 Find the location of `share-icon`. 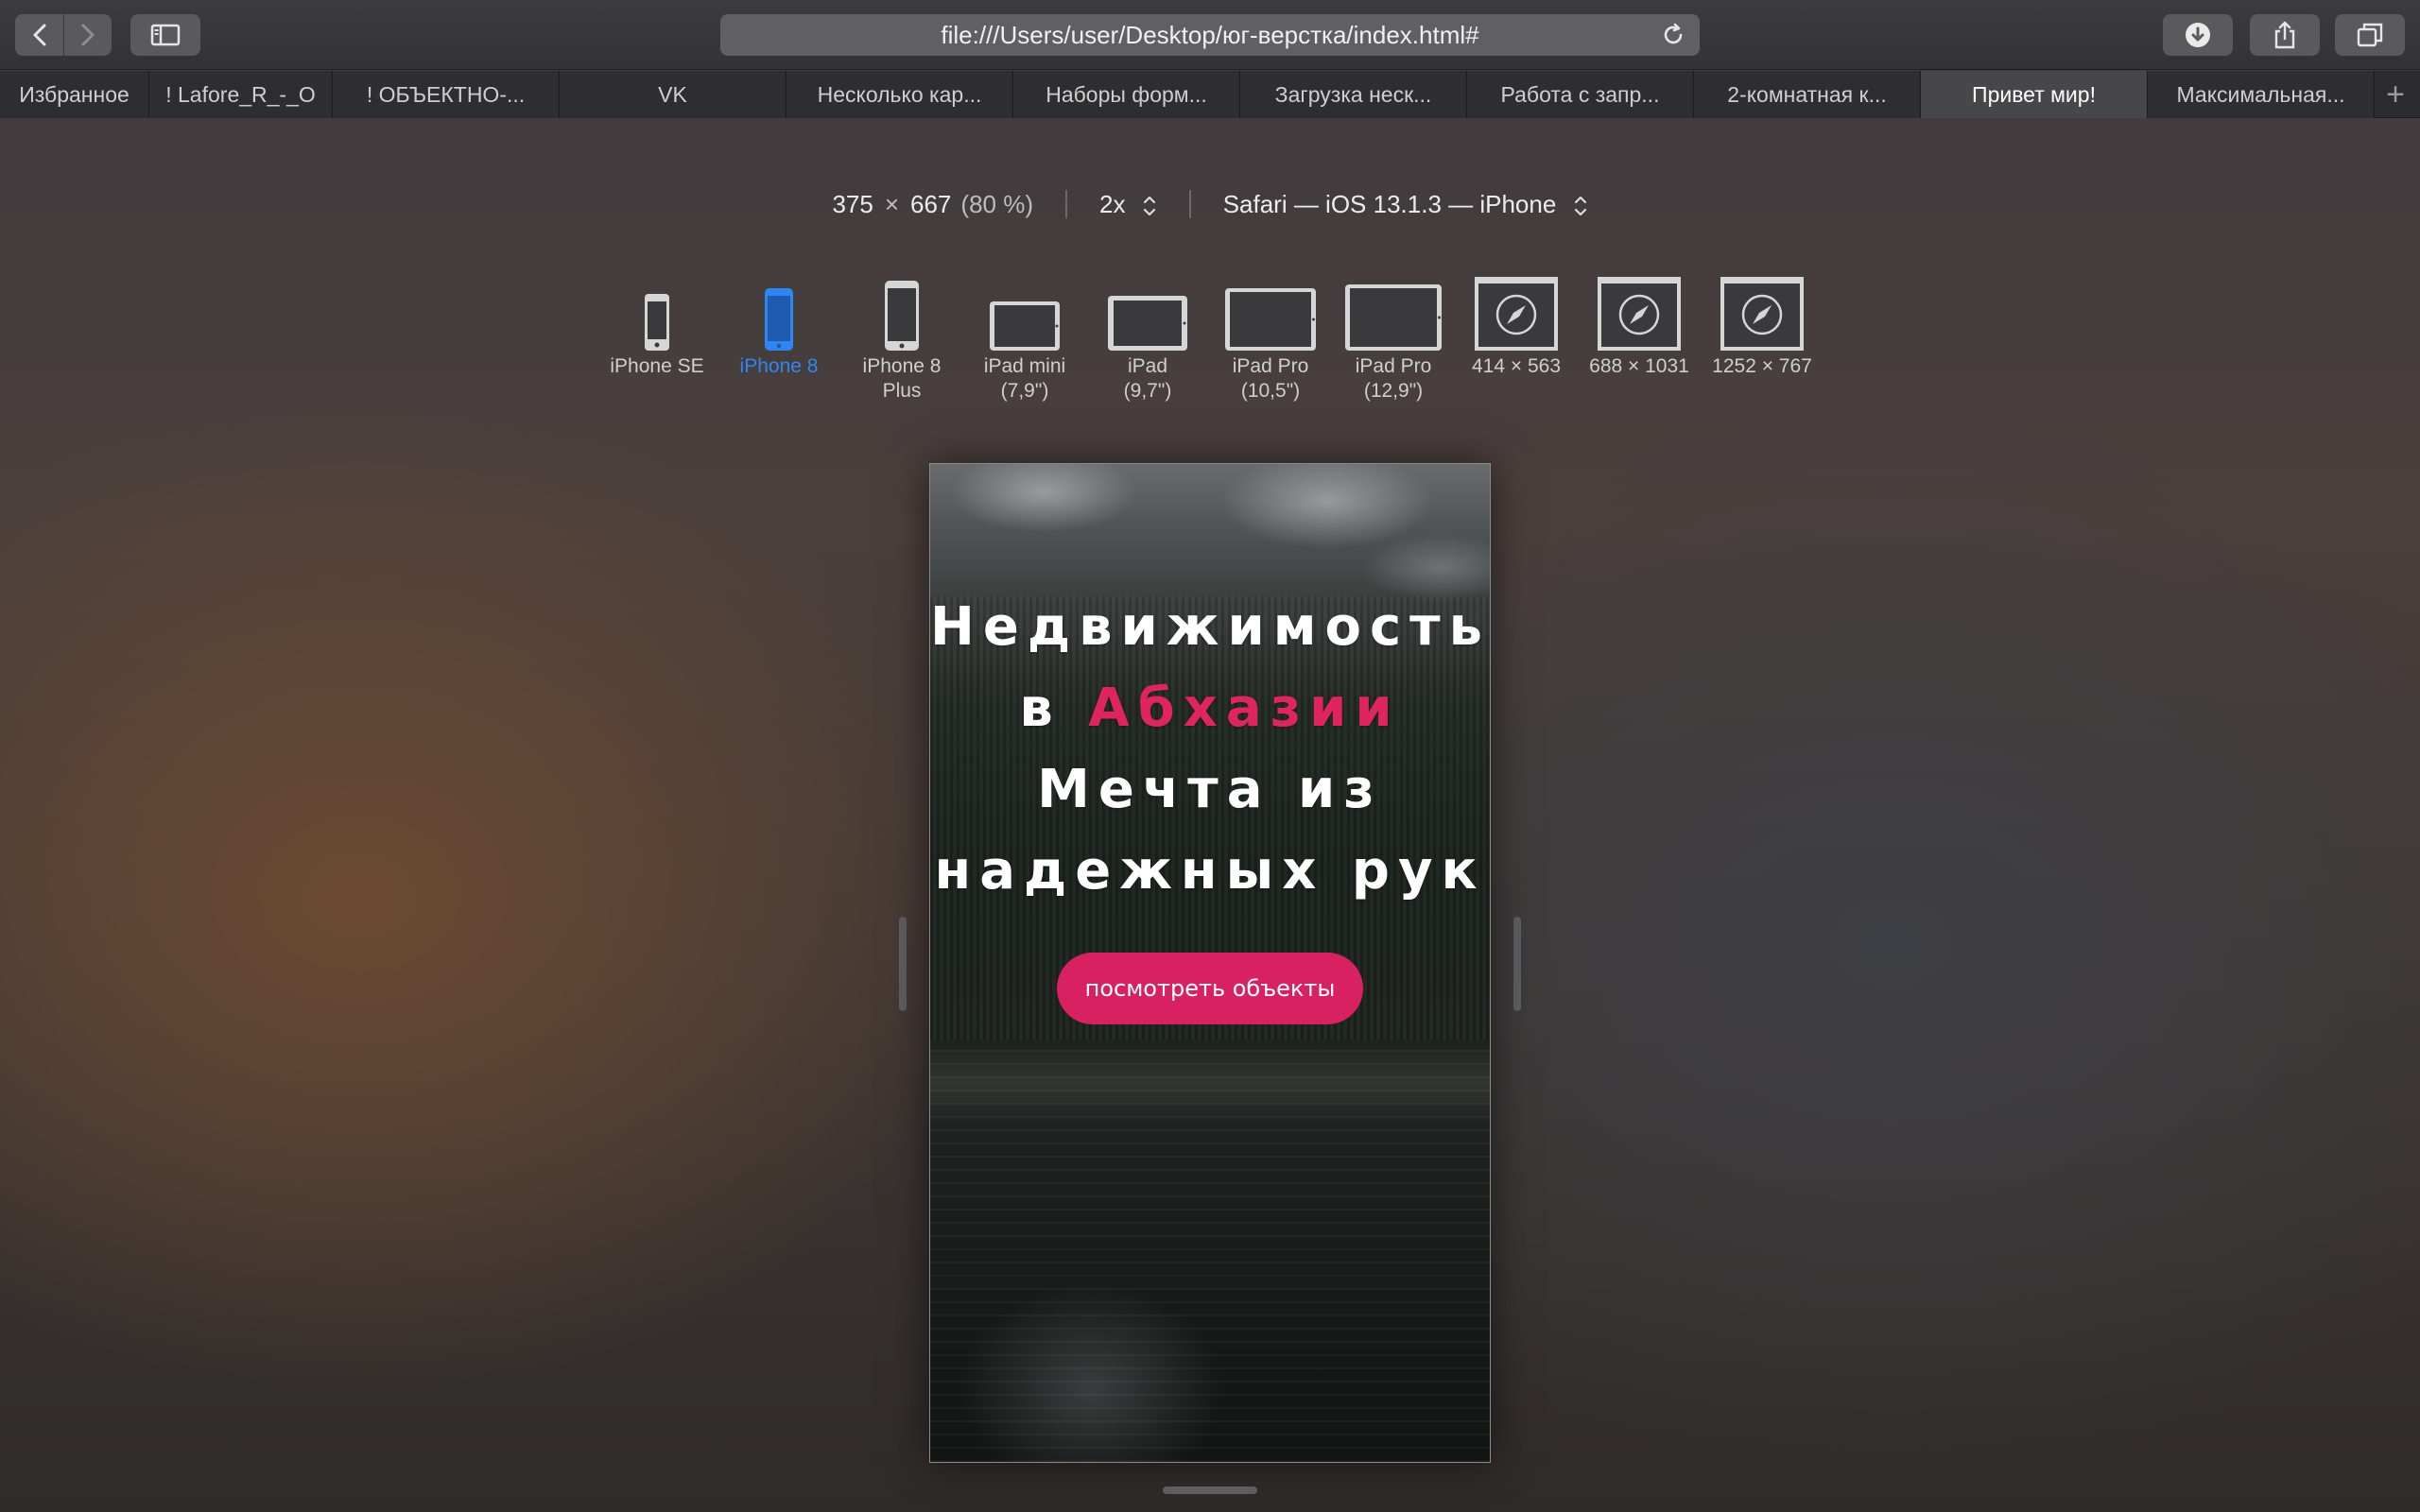

share-icon is located at coordinates (2284, 35).